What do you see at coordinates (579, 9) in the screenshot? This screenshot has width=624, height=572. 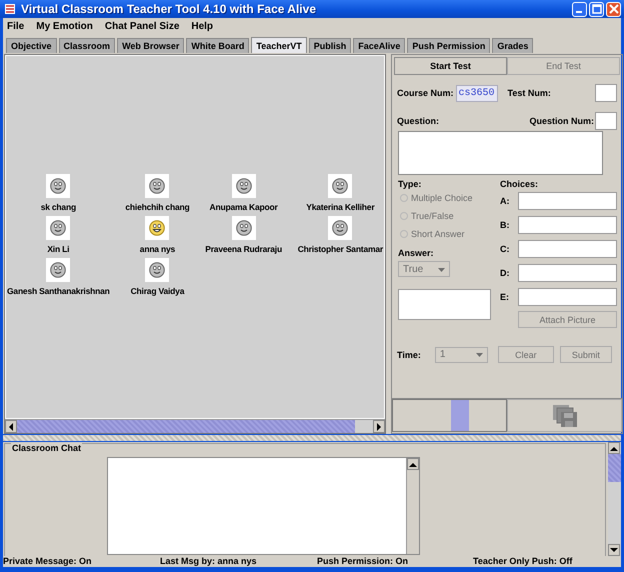 I see `minimize-button` at bounding box center [579, 9].